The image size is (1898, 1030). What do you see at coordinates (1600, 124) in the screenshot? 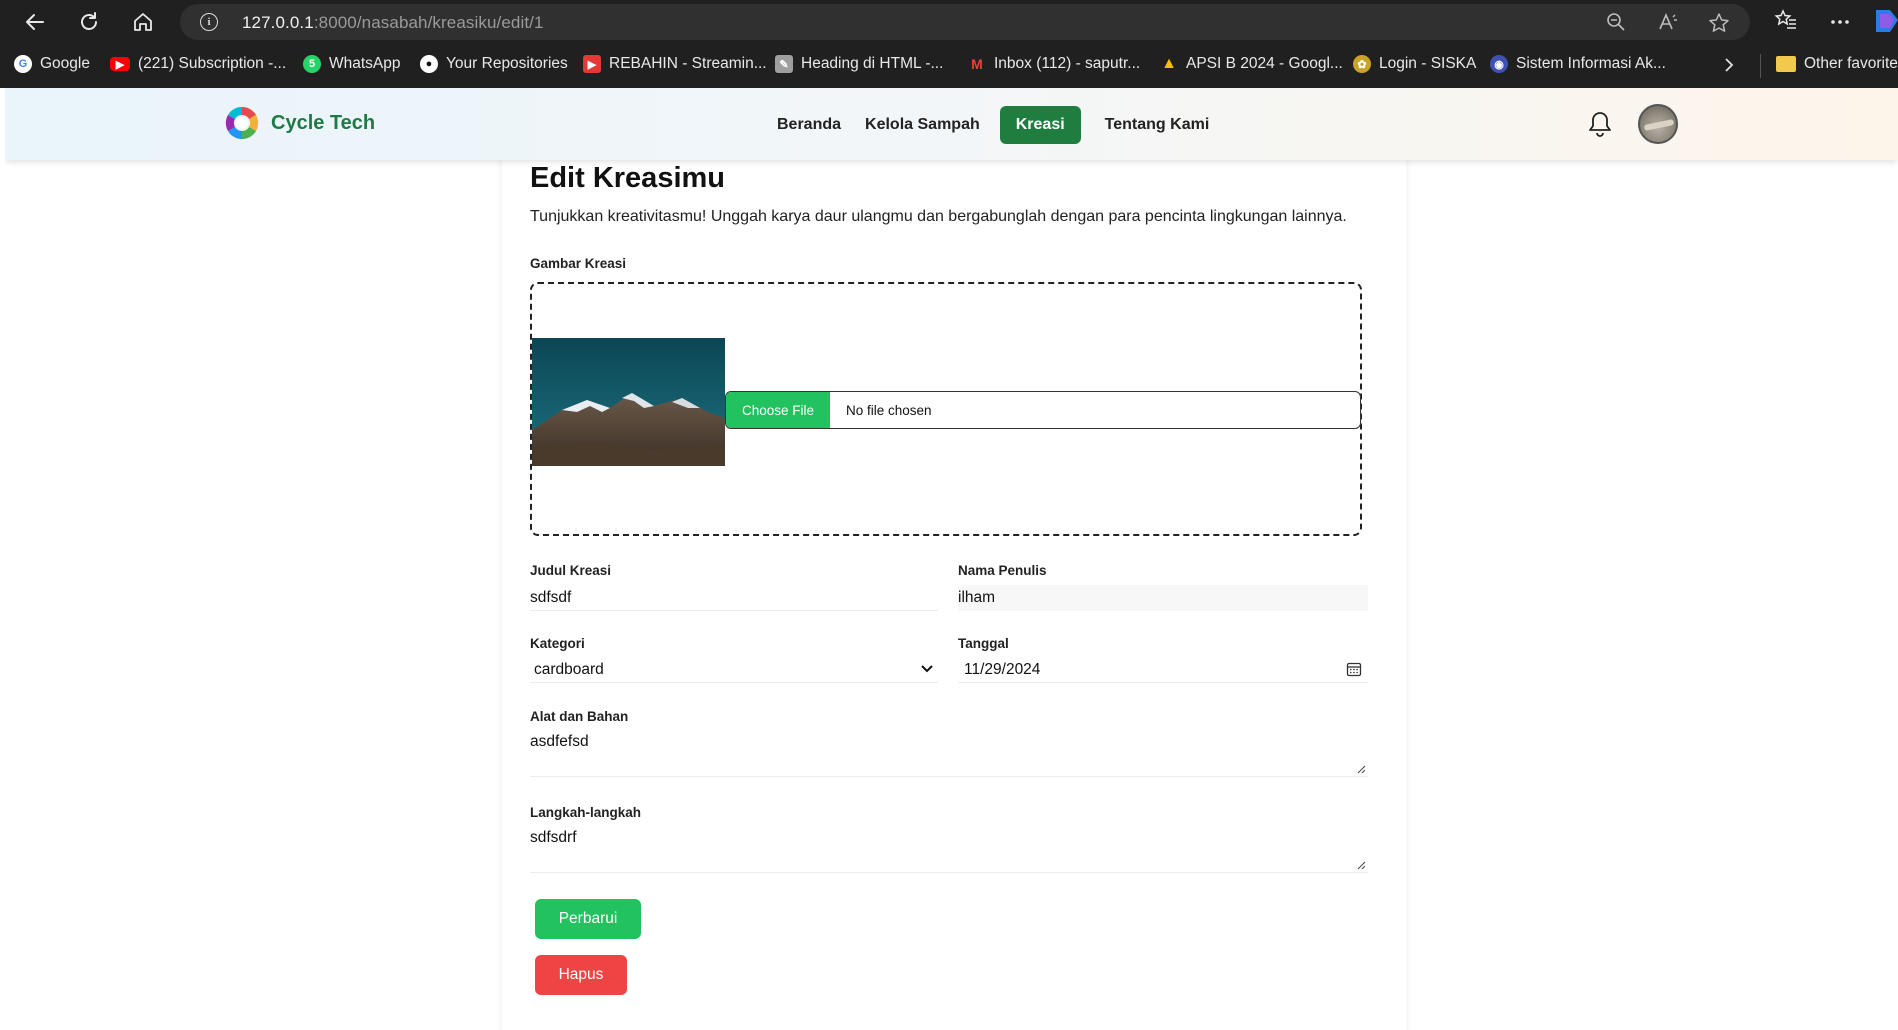
I see `bell-icon` at bounding box center [1600, 124].